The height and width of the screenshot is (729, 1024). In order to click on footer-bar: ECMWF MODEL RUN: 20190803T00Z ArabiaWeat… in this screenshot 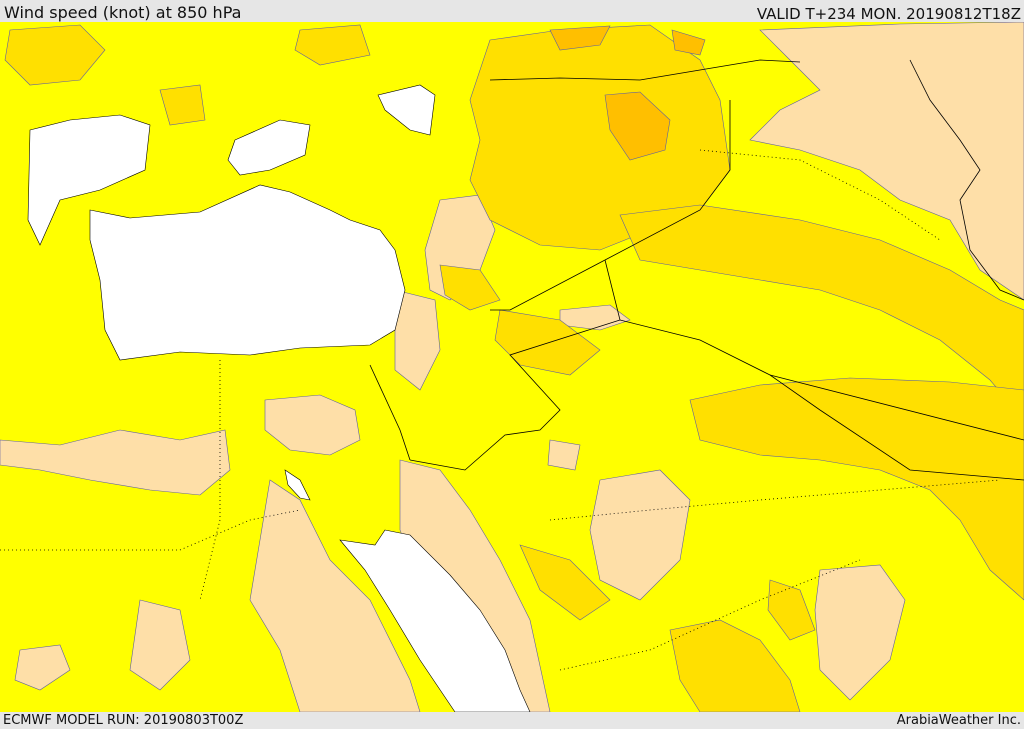, I will do `click(512, 720)`.